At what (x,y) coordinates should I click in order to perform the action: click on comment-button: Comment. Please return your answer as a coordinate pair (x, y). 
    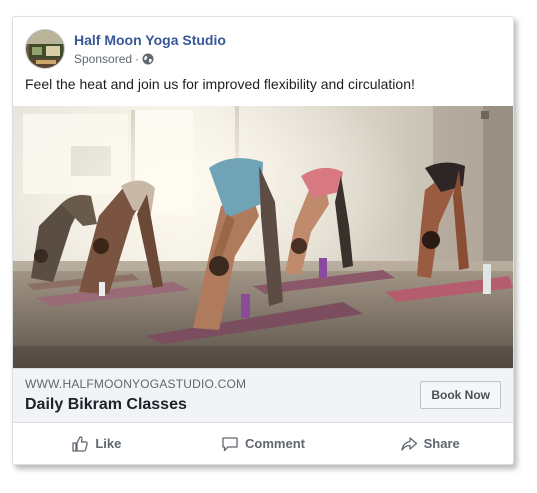
    Looking at the image, I should click on (263, 443).